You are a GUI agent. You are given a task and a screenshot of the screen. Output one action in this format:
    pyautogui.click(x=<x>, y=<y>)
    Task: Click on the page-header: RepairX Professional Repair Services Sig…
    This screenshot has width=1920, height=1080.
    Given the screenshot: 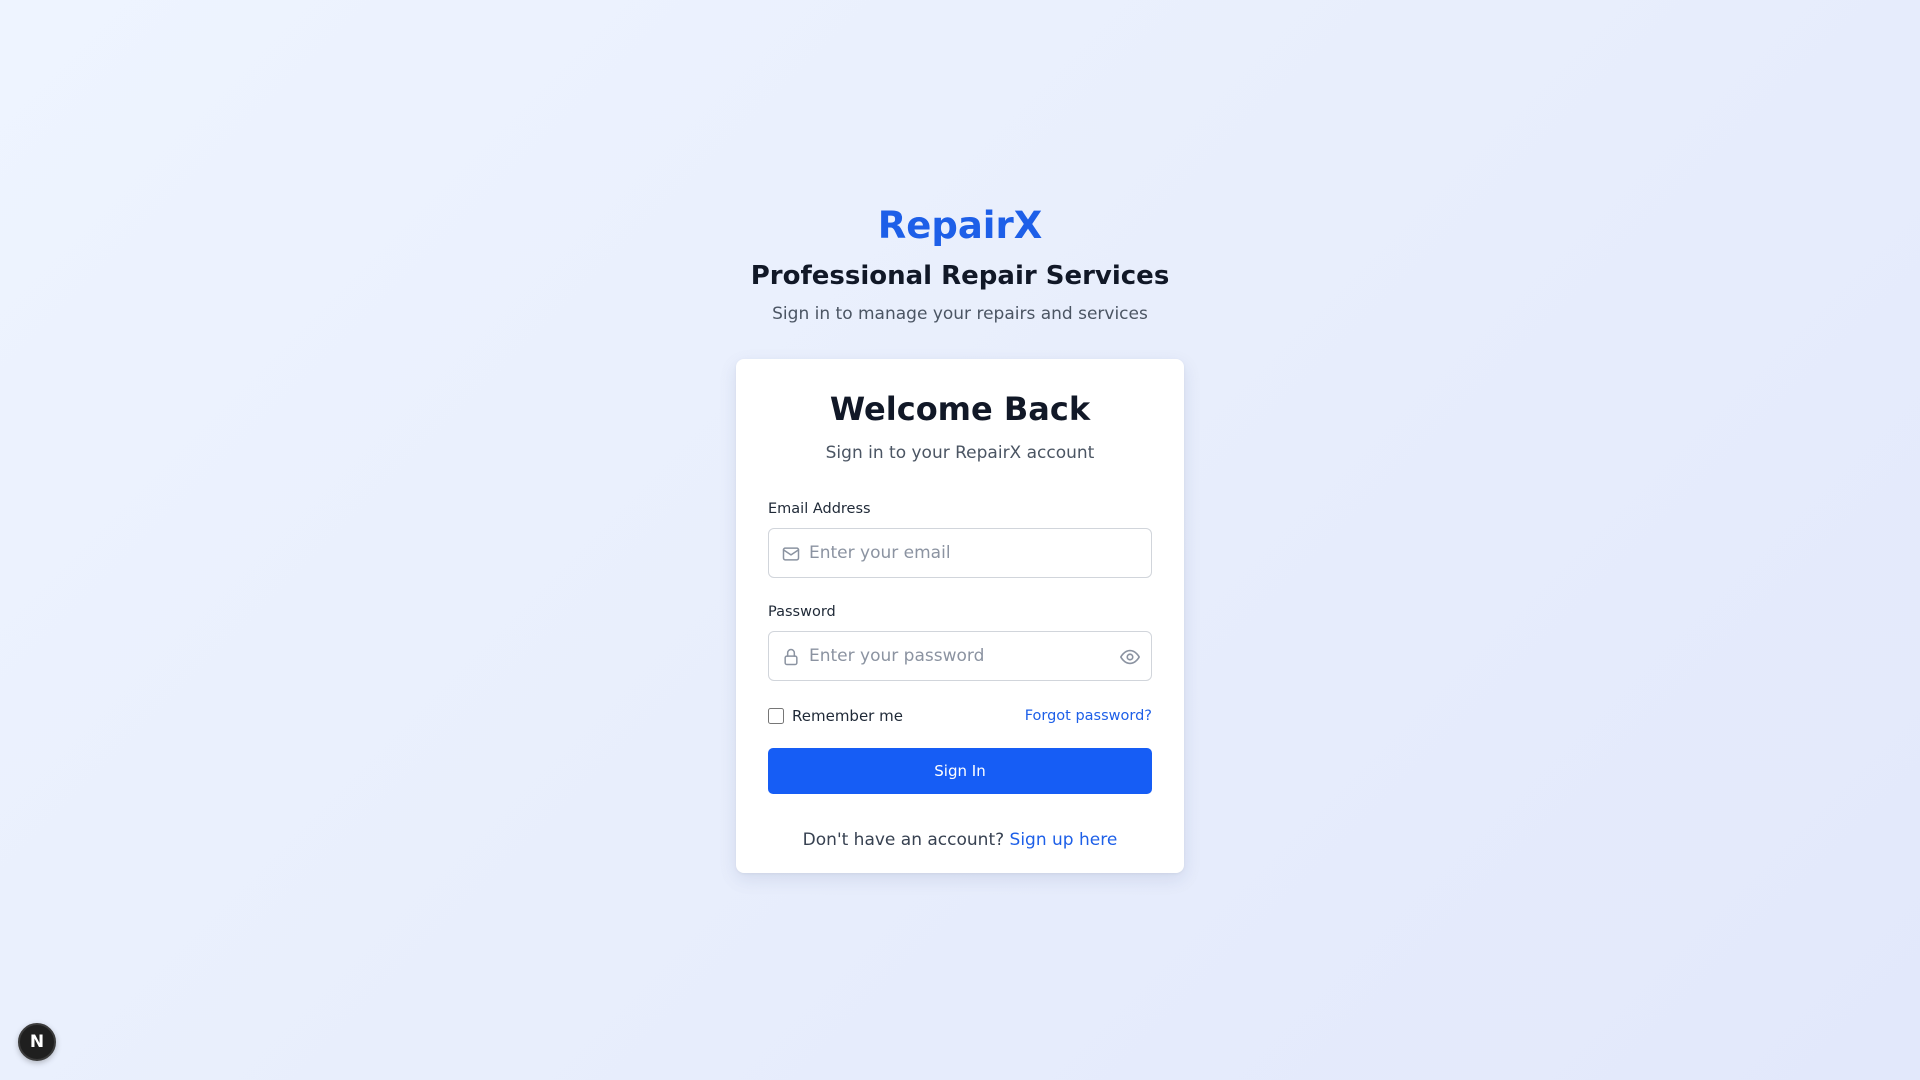 What is the action you would take?
    pyautogui.click(x=960, y=263)
    